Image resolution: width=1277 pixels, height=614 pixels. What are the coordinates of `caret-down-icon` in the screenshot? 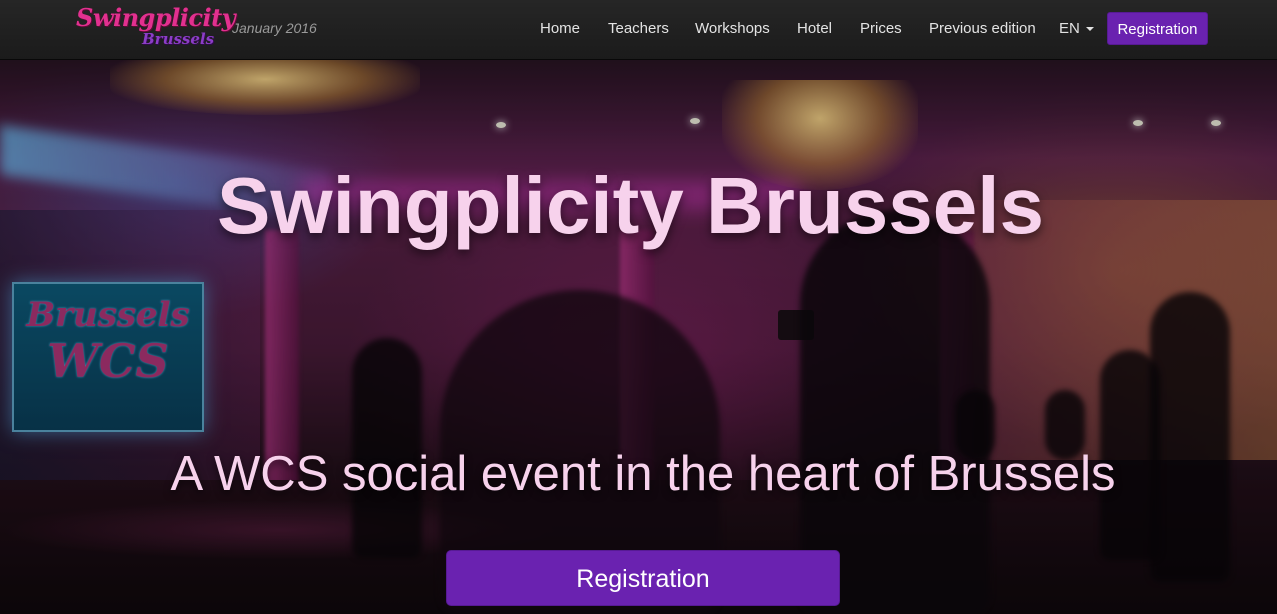 It's located at (1089, 29).